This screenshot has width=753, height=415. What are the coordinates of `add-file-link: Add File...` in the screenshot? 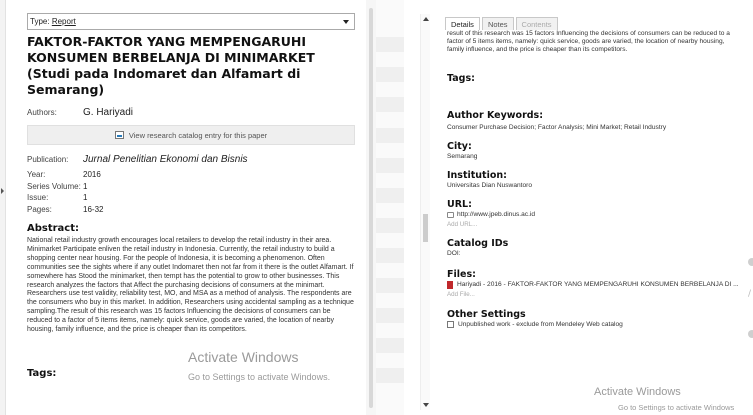 It's located at (594, 294).